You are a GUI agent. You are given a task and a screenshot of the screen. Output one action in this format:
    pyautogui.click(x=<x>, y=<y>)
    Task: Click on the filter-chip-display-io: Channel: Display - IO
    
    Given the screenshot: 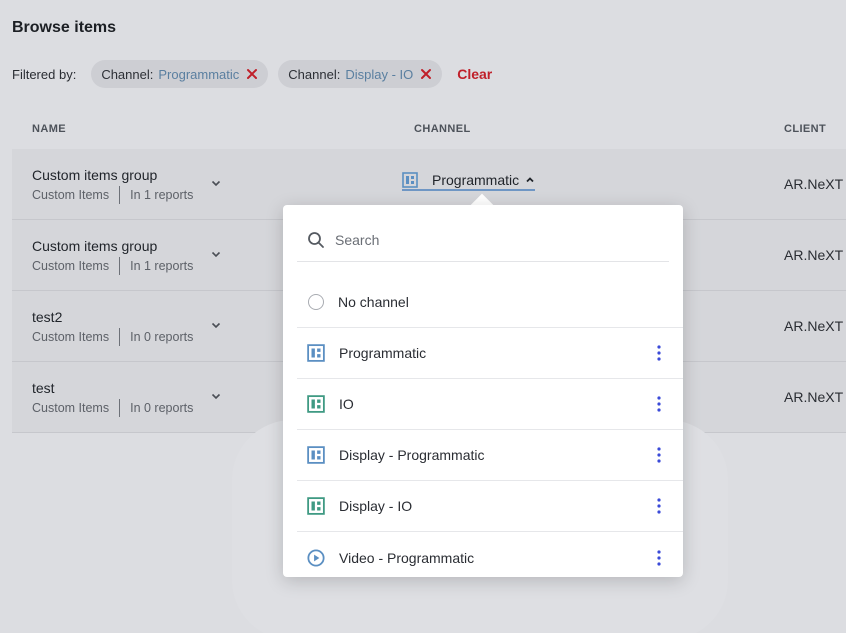 What is the action you would take?
    pyautogui.click(x=360, y=74)
    